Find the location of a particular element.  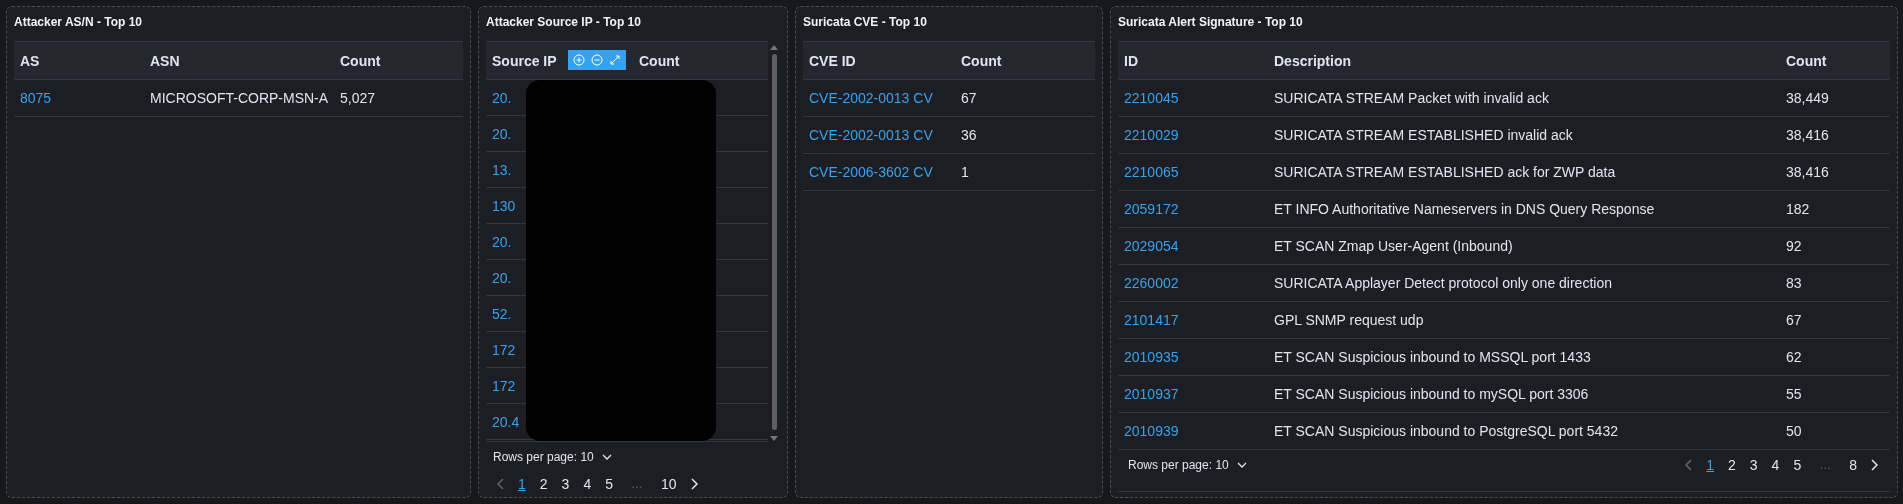

table-cell-text: ET SCAN Suspicious inbound to PostgreSQL port 5432 is located at coordinates (1445, 431).